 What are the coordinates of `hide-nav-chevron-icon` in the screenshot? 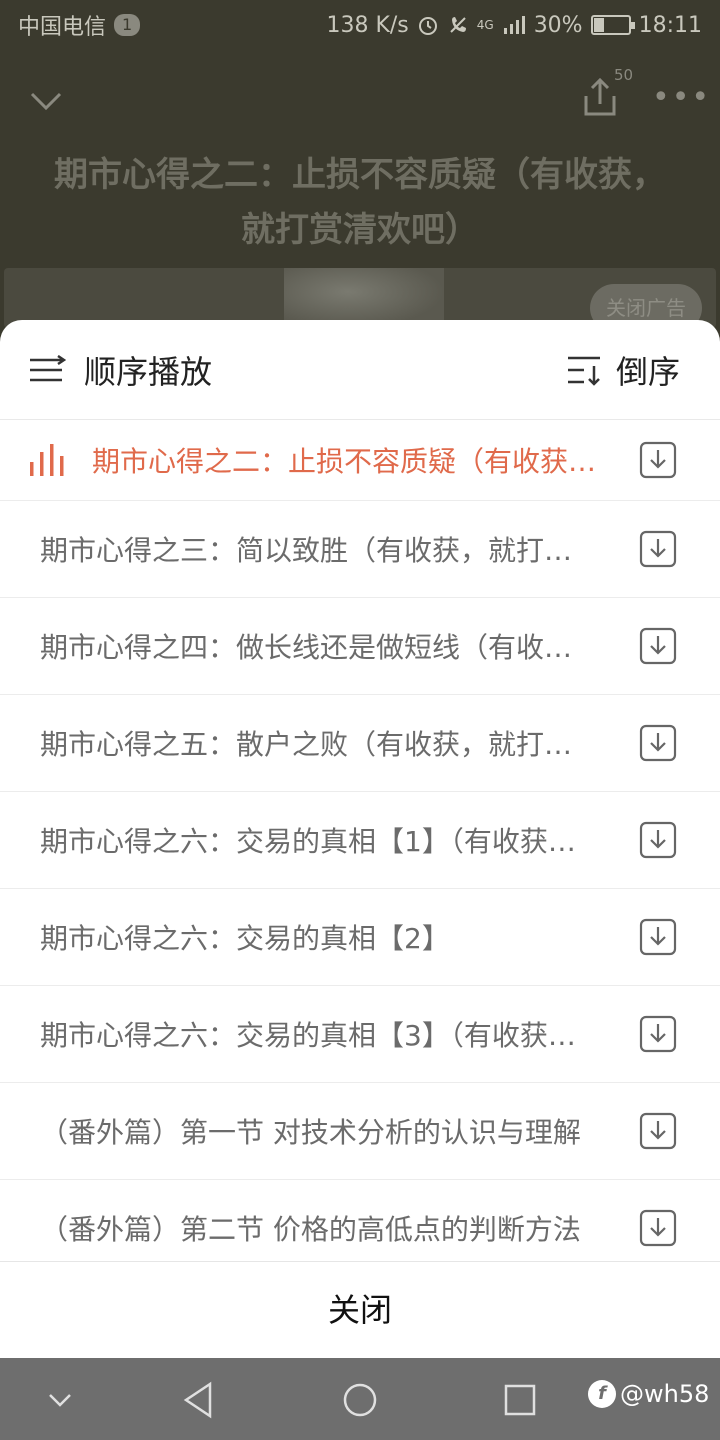 It's located at (60, 1400).